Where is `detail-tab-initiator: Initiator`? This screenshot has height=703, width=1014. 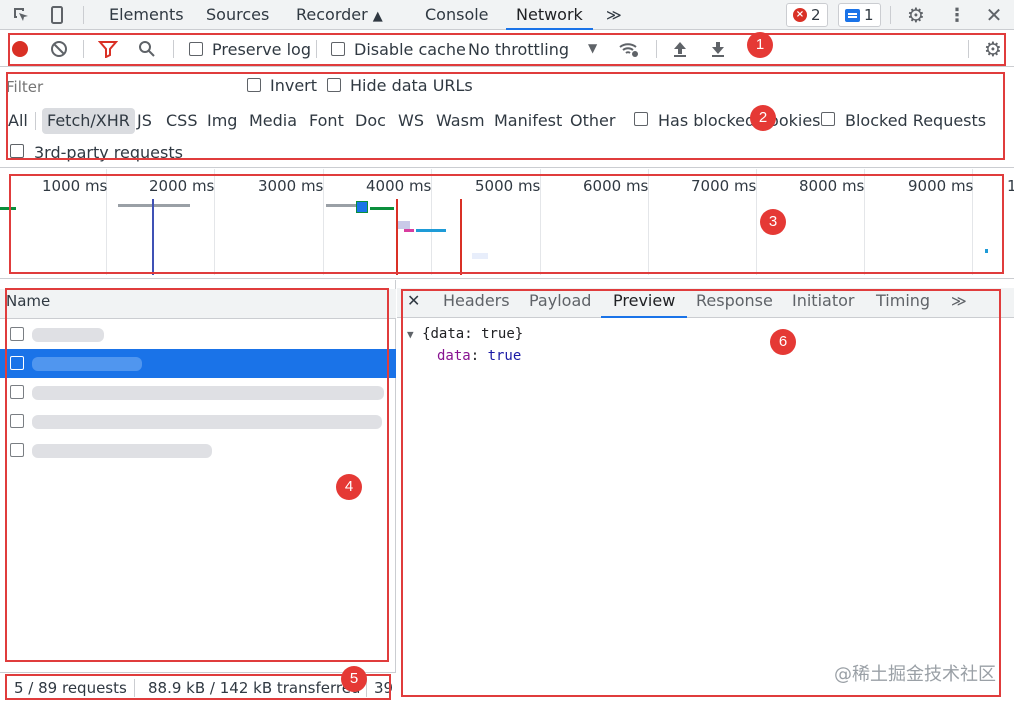 detail-tab-initiator: Initiator is located at coordinates (823, 303).